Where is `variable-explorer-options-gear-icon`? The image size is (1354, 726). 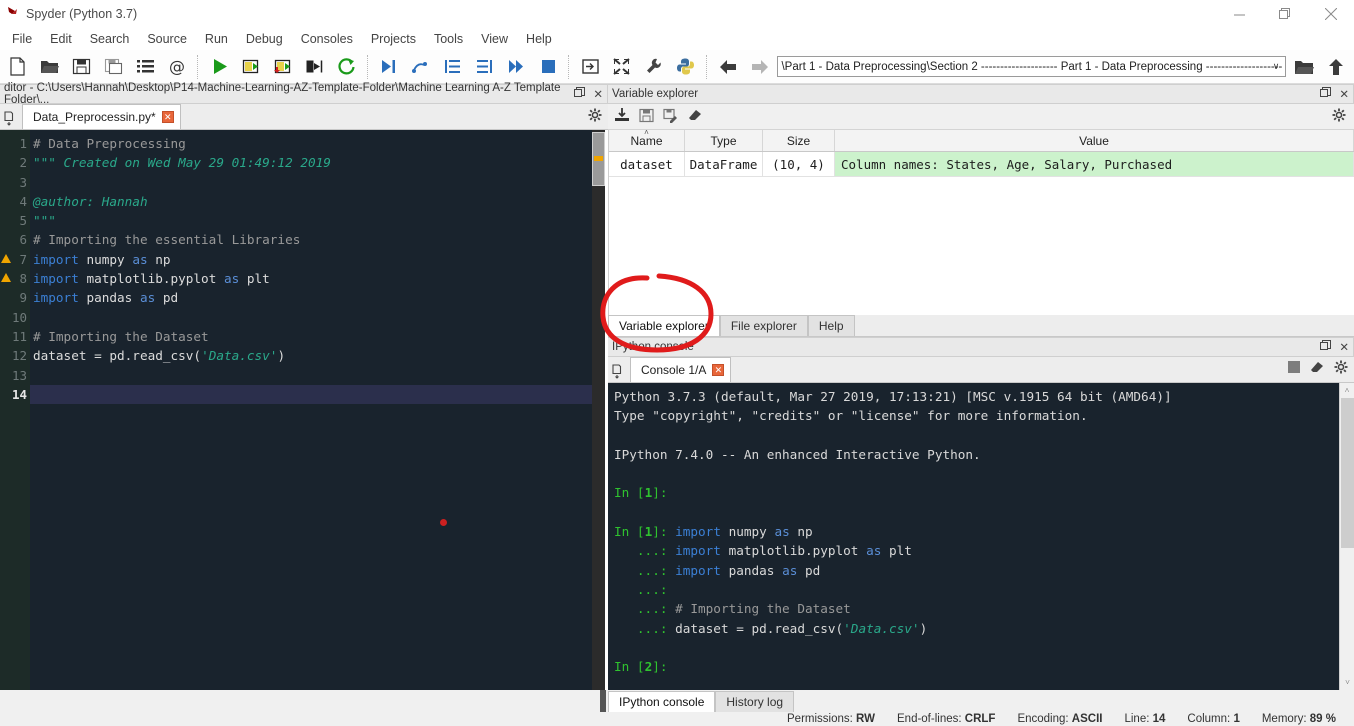
variable-explorer-options-gear-icon is located at coordinates (1339, 116).